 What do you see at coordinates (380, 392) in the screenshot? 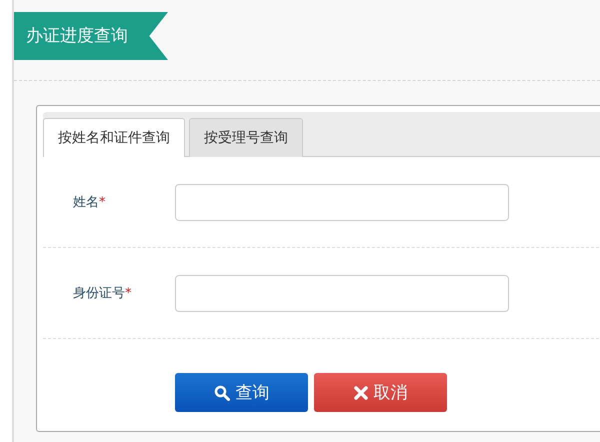
I see `cancel-button: 取消` at bounding box center [380, 392].